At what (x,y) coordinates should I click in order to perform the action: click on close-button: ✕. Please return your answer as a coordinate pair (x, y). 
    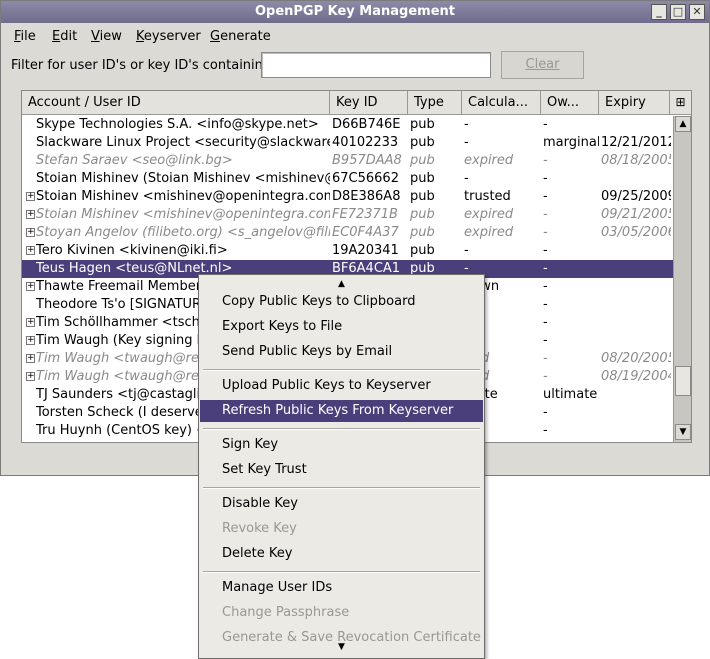
    Looking at the image, I should click on (697, 12).